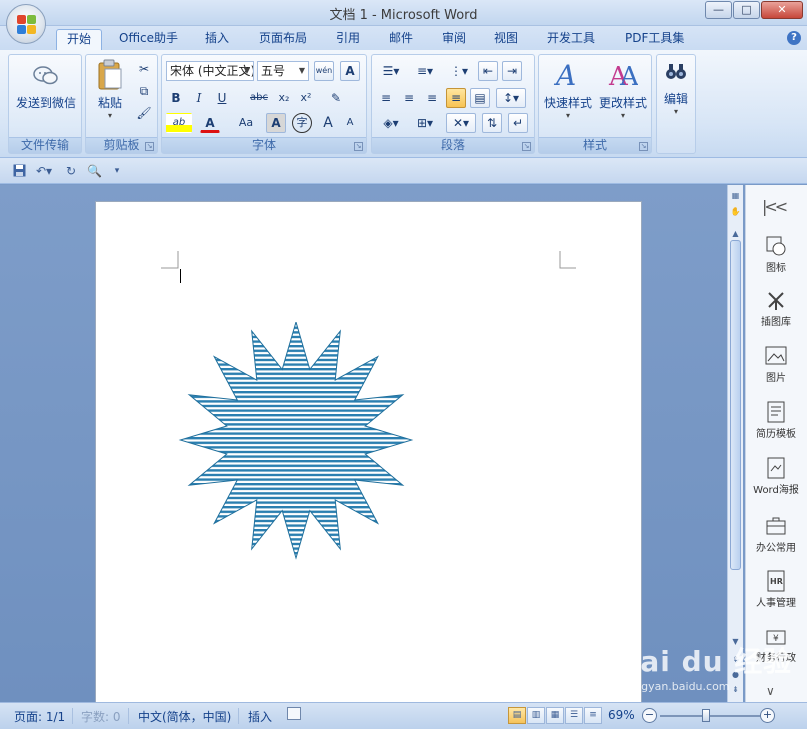 The image size is (807, 729). Describe the element at coordinates (568, 89) in the screenshot. I see `quick-styles-button: A 快速样式 ▾` at that location.